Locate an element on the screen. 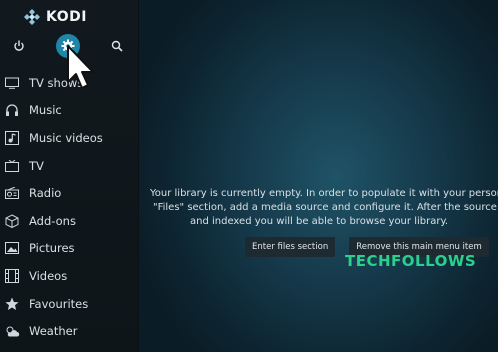  menu-item-music: Music is located at coordinates (69, 111).